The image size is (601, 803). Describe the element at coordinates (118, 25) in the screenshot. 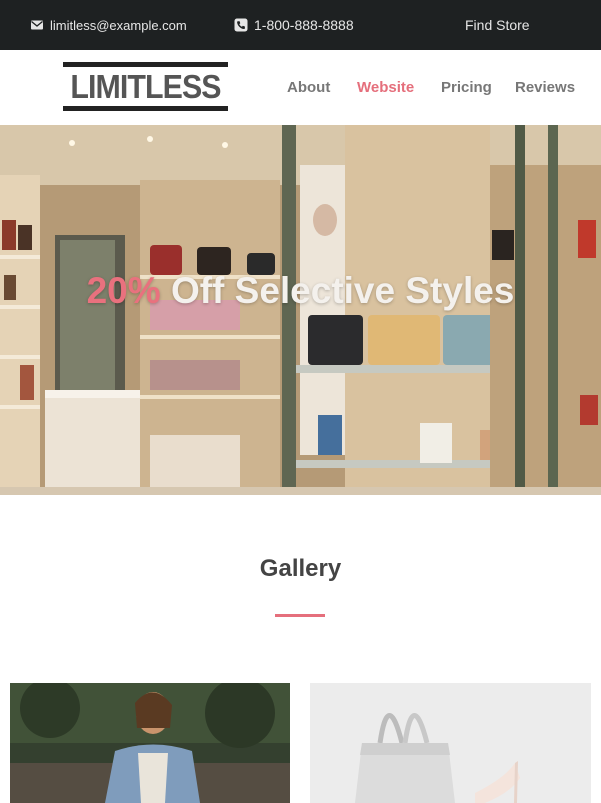

I see `contact-email-text: limitless@example.com` at that location.